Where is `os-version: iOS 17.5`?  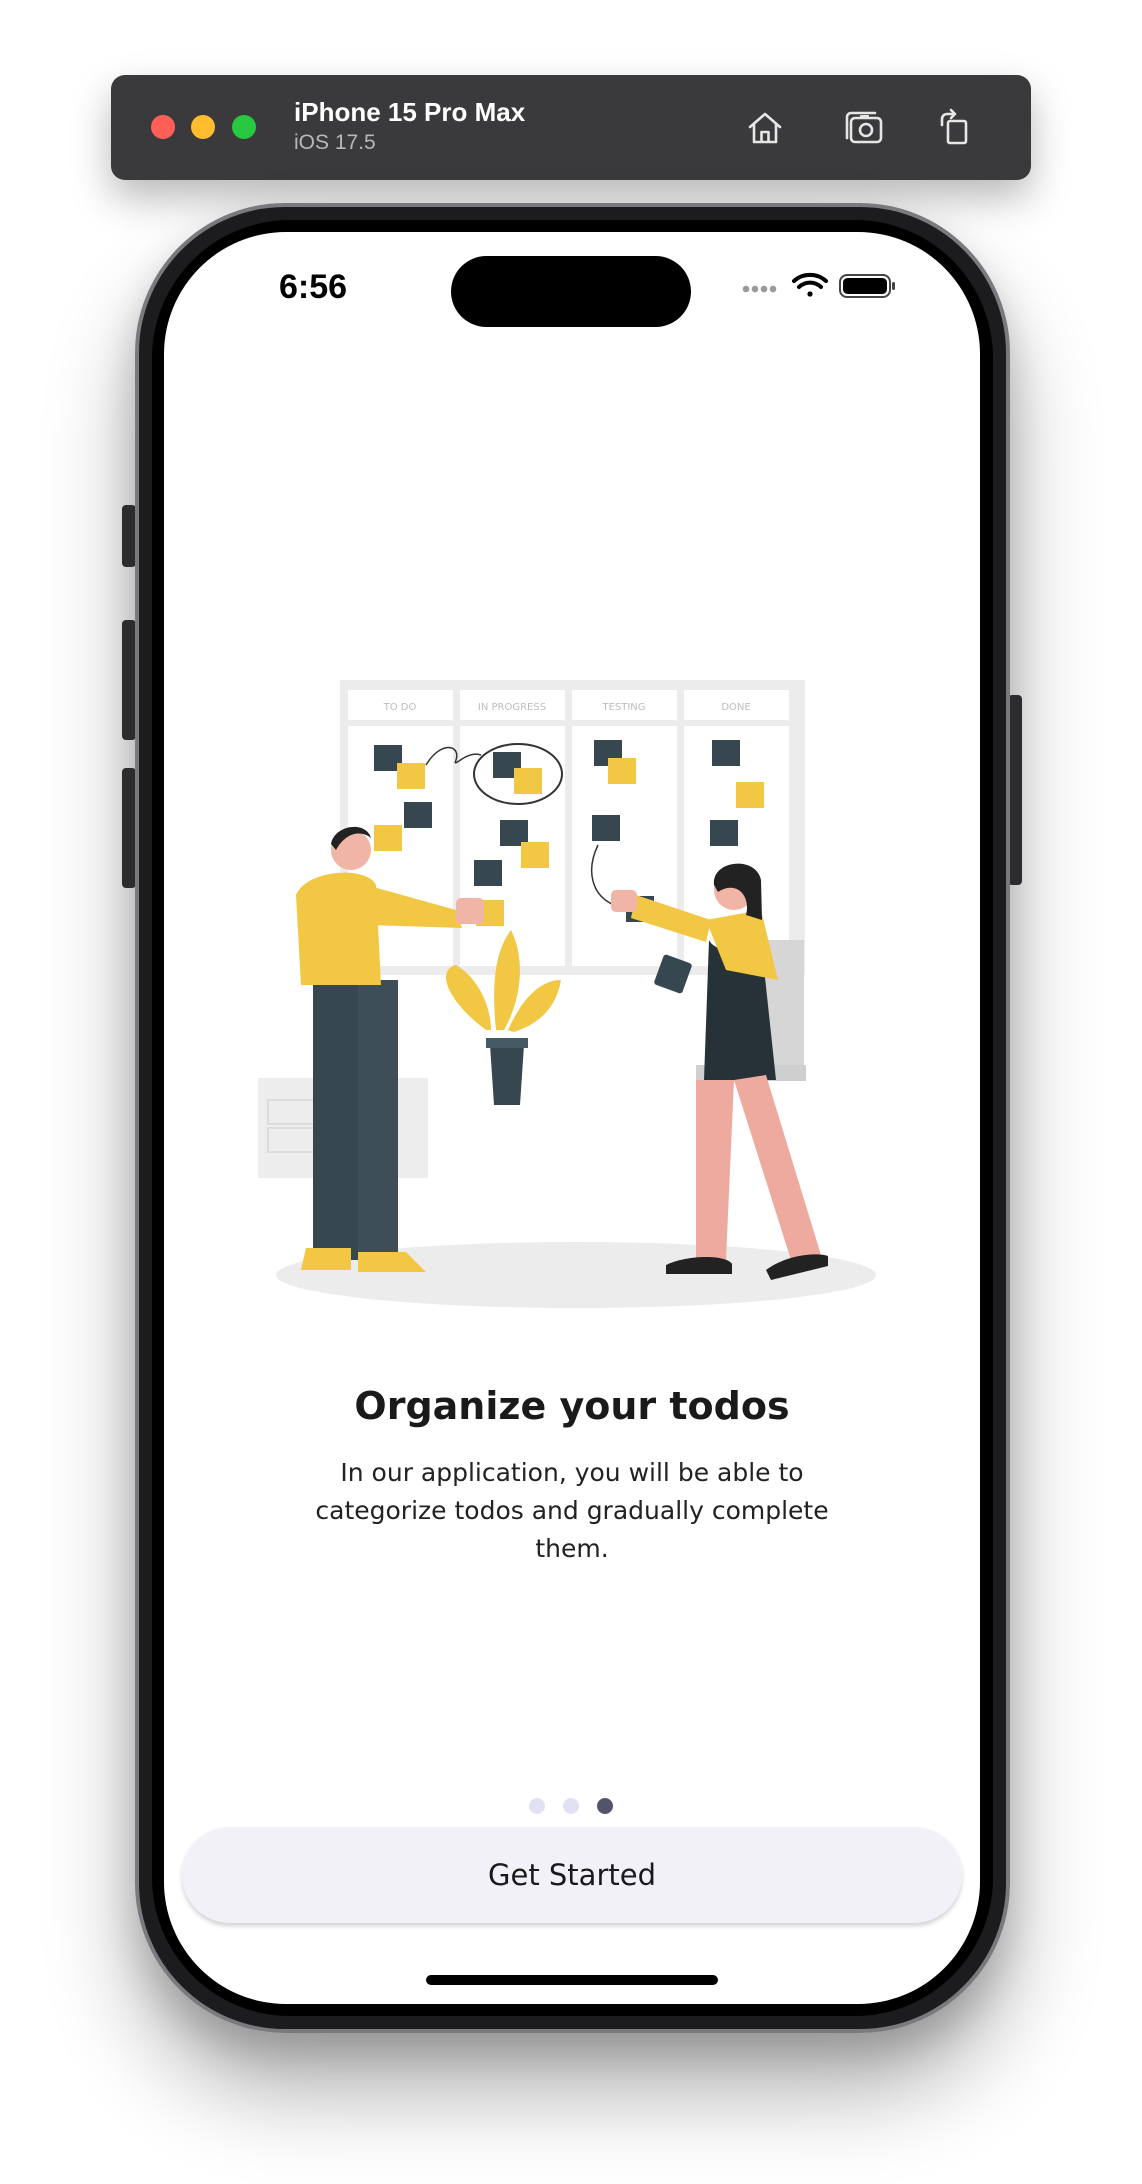
os-version: iOS 17.5 is located at coordinates (335, 142).